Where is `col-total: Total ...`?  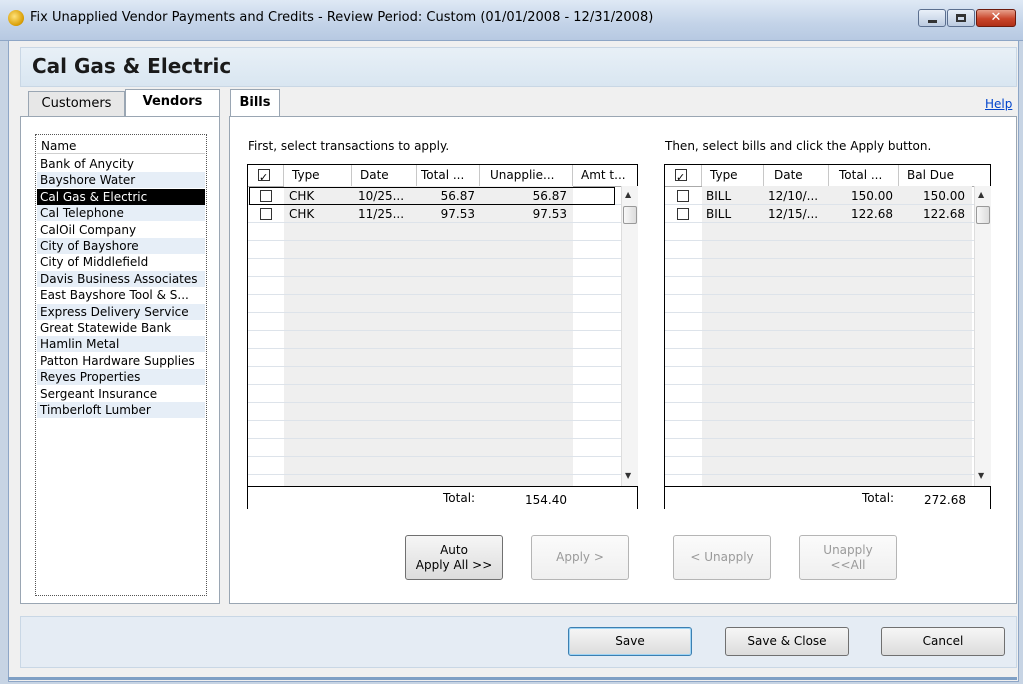
col-total: Total ... is located at coordinates (448, 175).